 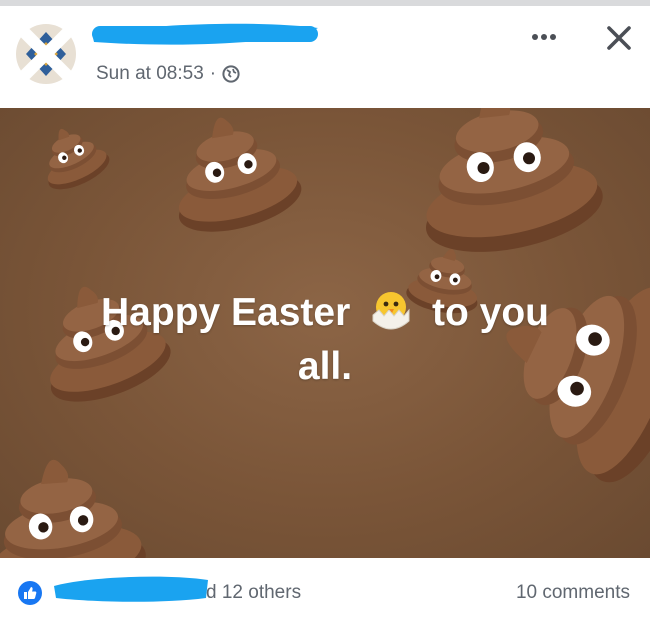 What do you see at coordinates (391, 311) in the screenshot?
I see `hatching-chick-icon` at bounding box center [391, 311].